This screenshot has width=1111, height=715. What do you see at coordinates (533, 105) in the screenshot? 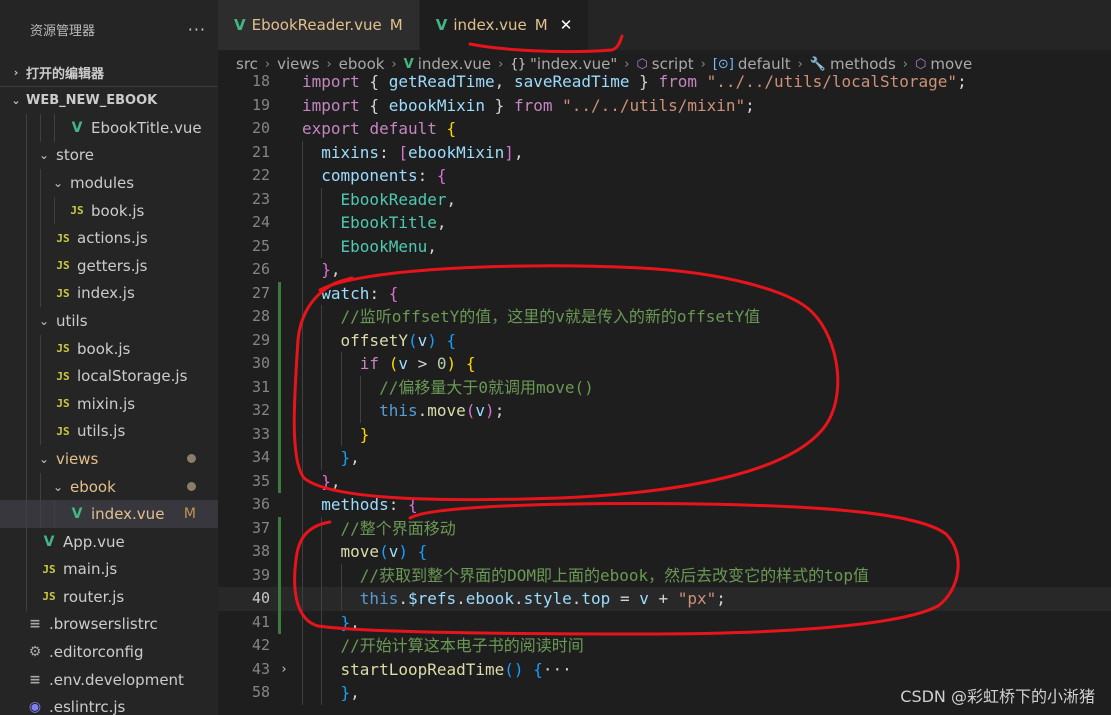
I see `code-token: from` at bounding box center [533, 105].